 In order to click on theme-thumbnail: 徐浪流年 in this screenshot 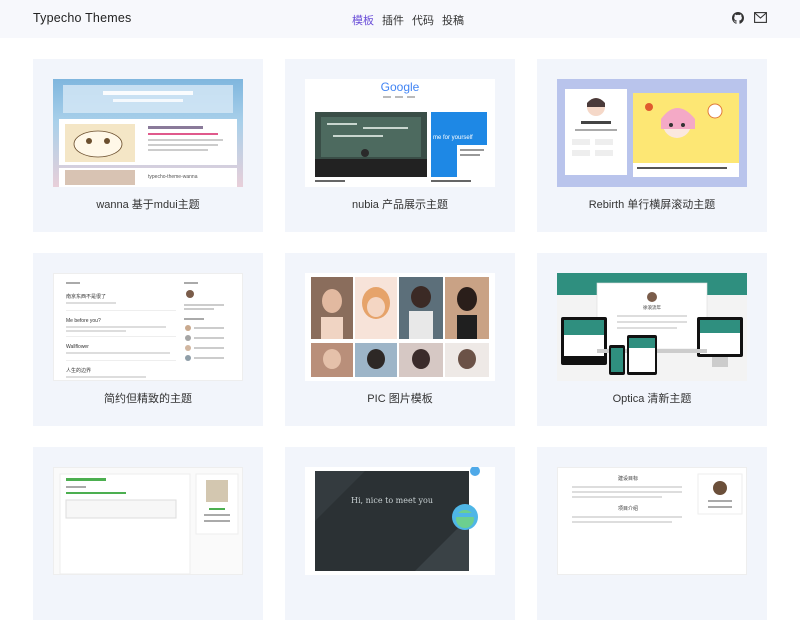, I will do `click(652, 327)`.